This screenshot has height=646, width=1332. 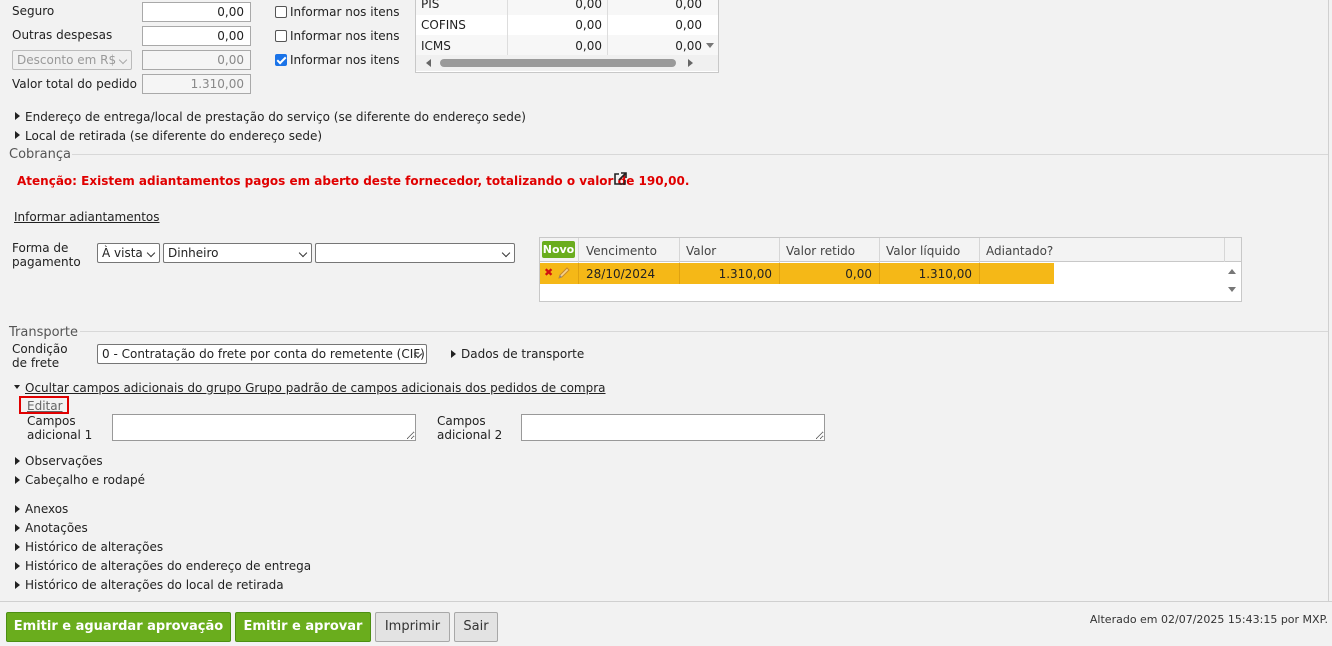 What do you see at coordinates (33, 11) in the screenshot?
I see `seguro-label: Seguro` at bounding box center [33, 11].